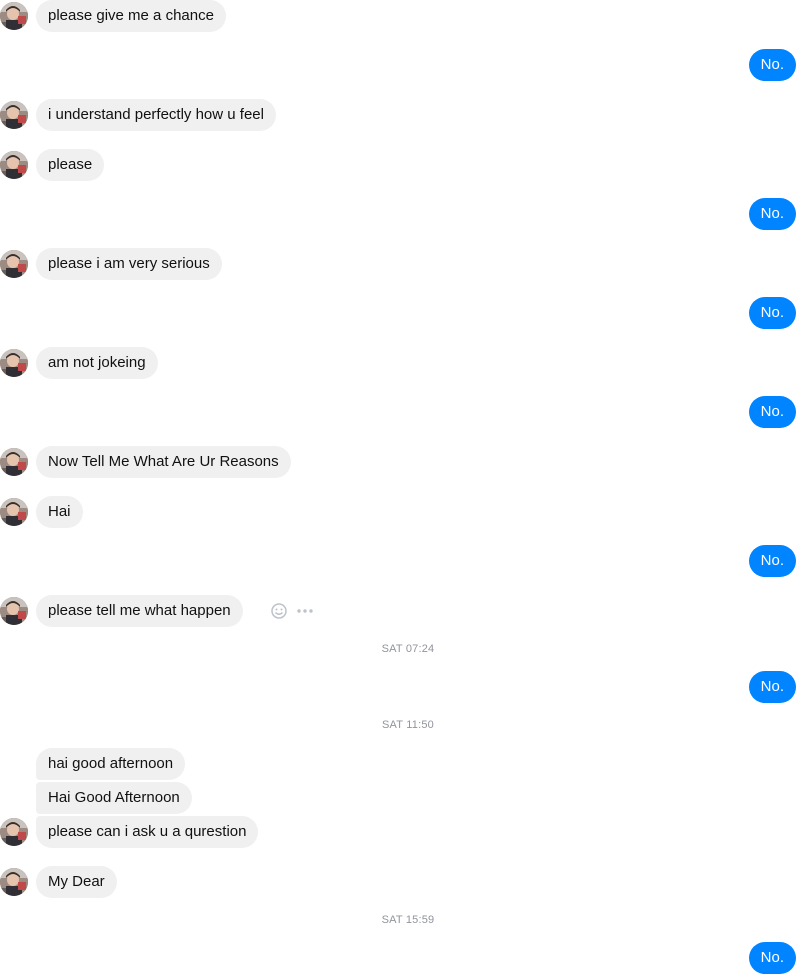 This screenshot has width=796, height=974. What do you see at coordinates (279, 611) in the screenshot?
I see `emoji-icon` at bounding box center [279, 611].